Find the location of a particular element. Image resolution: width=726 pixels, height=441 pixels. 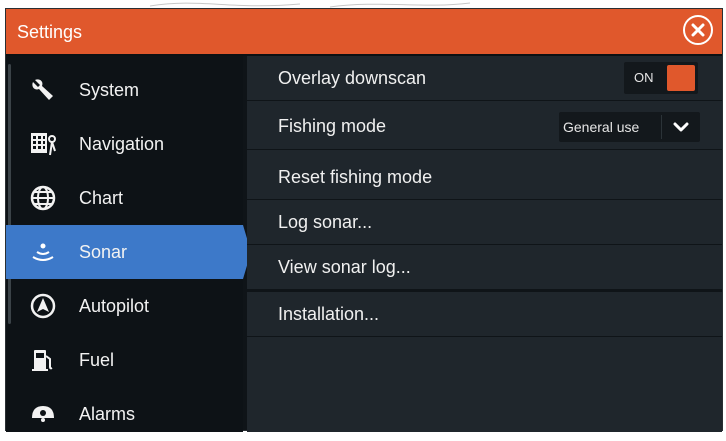

fishing-mode-select: General use is located at coordinates (629, 127).